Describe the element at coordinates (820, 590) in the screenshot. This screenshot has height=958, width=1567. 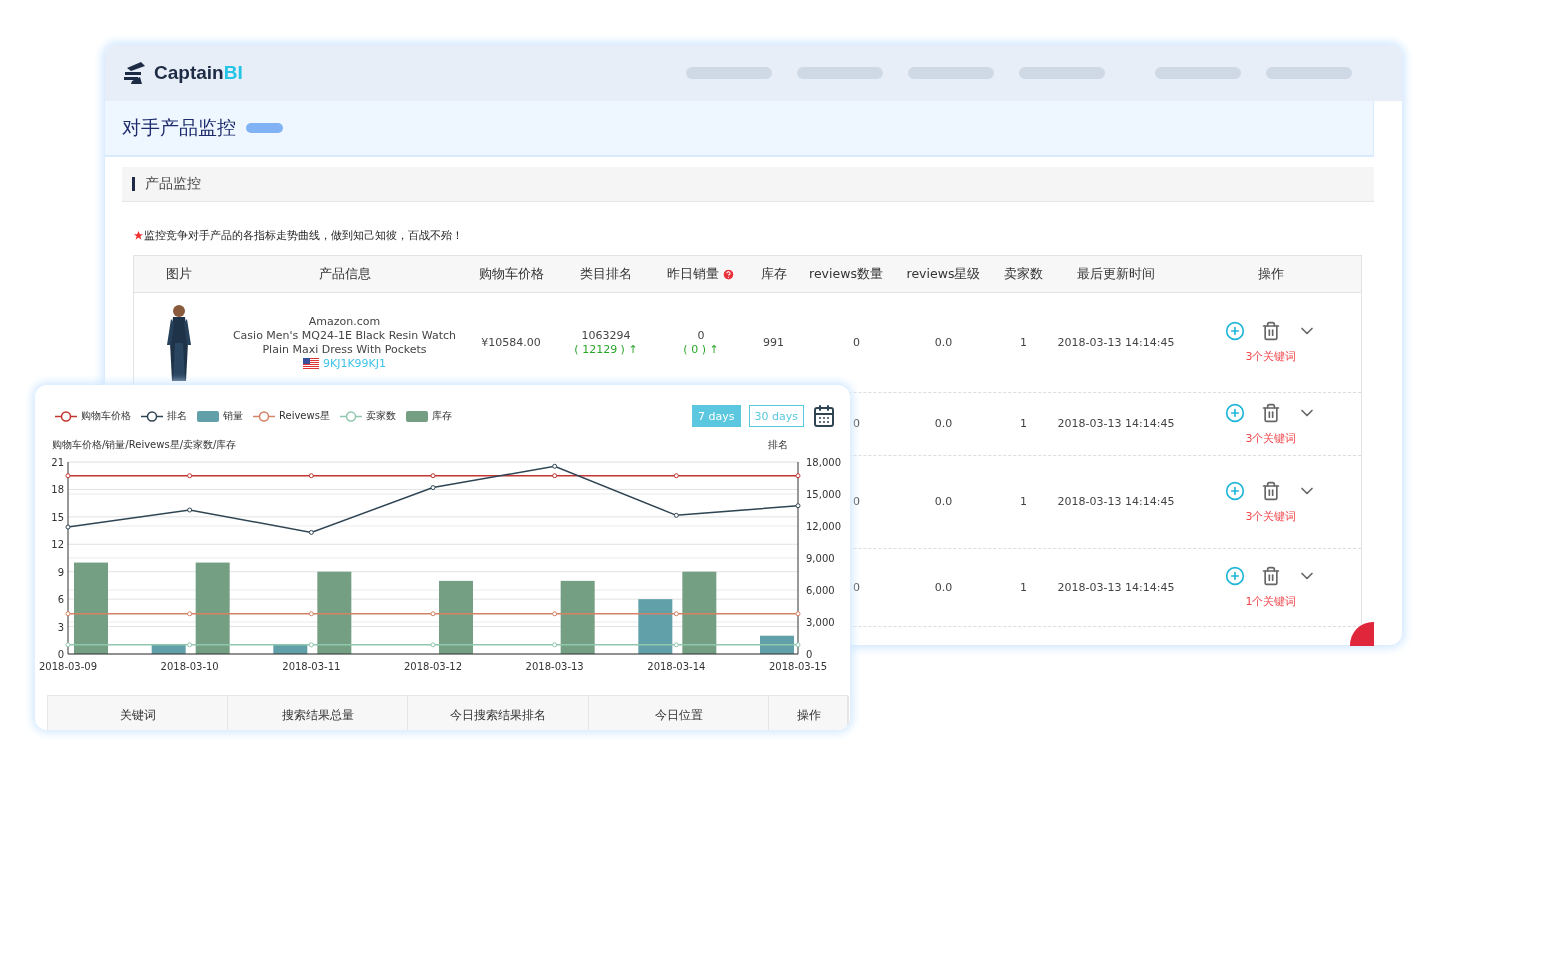
I see `axis-label: 6,000` at that location.